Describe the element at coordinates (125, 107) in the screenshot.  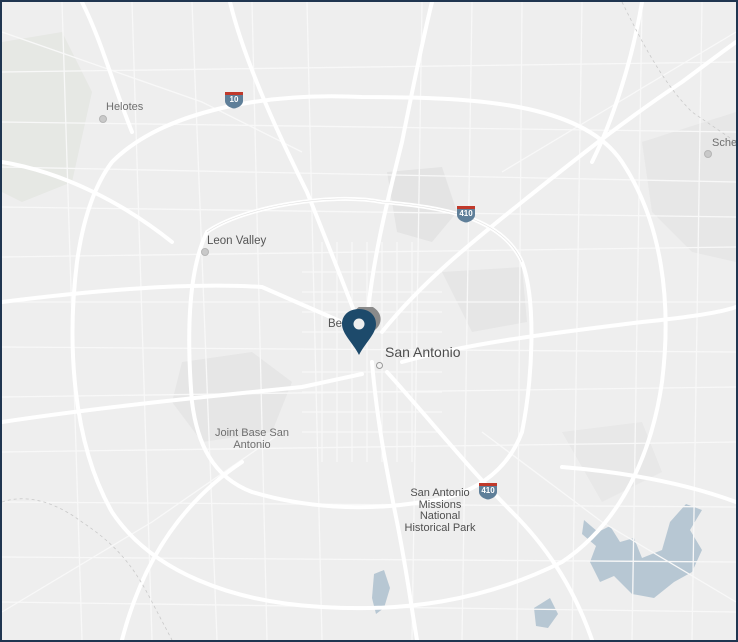
I see `helotes-label: Helotes` at that location.